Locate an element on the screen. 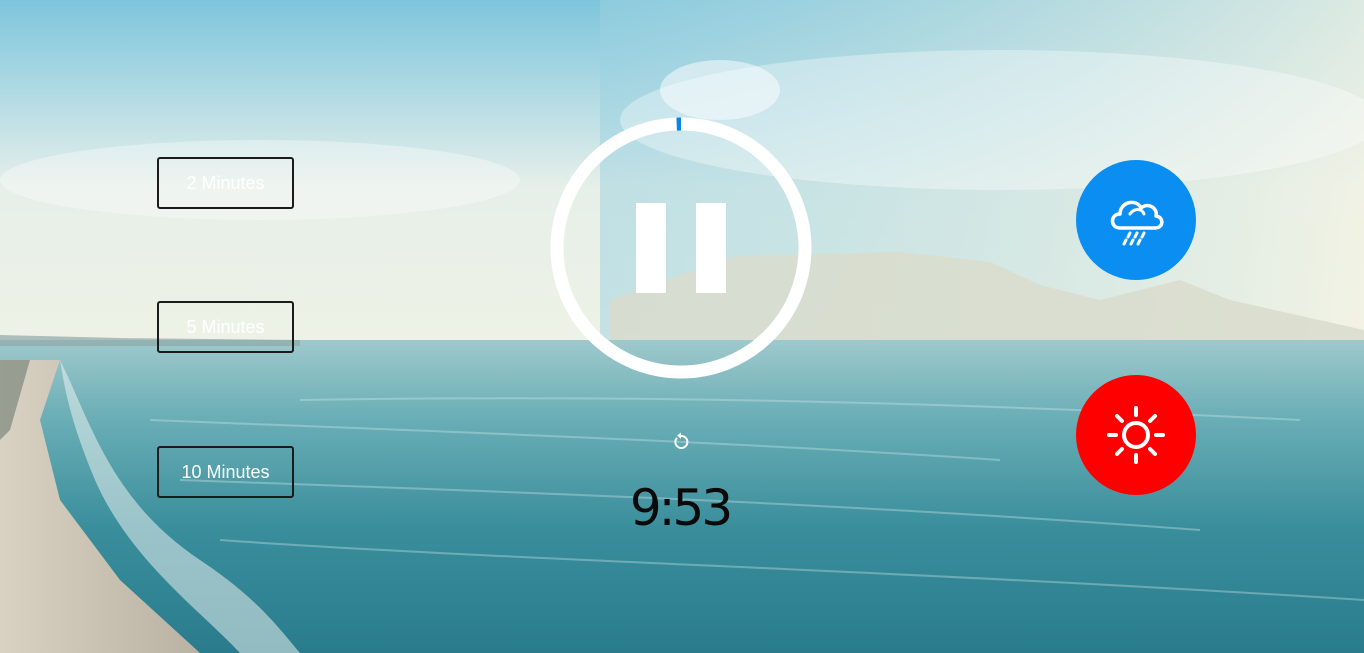  10-minutes-button: 10 Minutes is located at coordinates (225, 472).